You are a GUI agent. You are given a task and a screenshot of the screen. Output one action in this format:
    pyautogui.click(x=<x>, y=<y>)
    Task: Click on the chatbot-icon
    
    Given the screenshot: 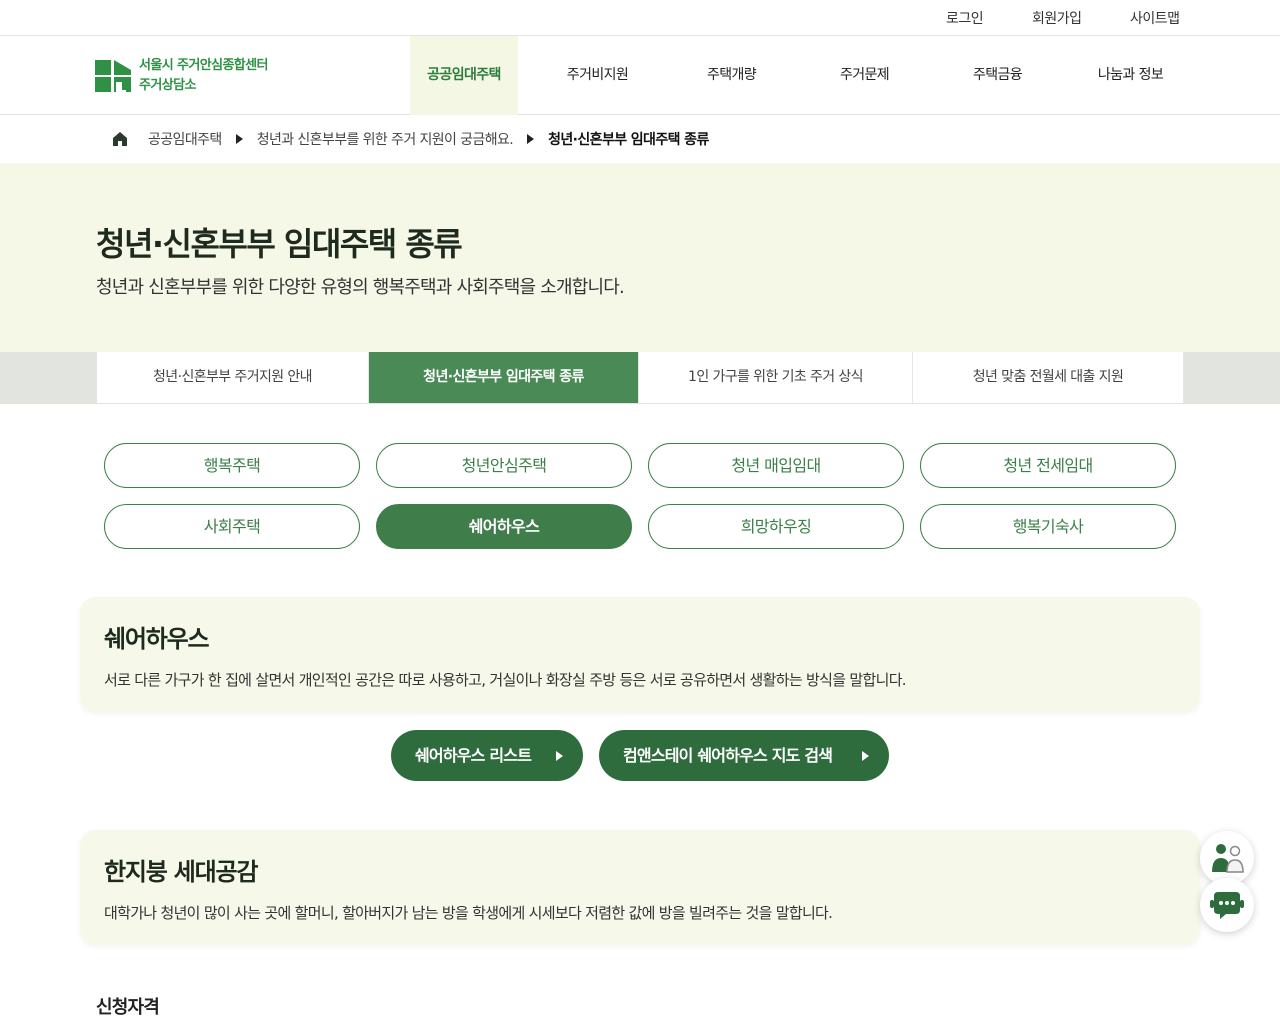 What is the action you would take?
    pyautogui.click(x=1227, y=905)
    